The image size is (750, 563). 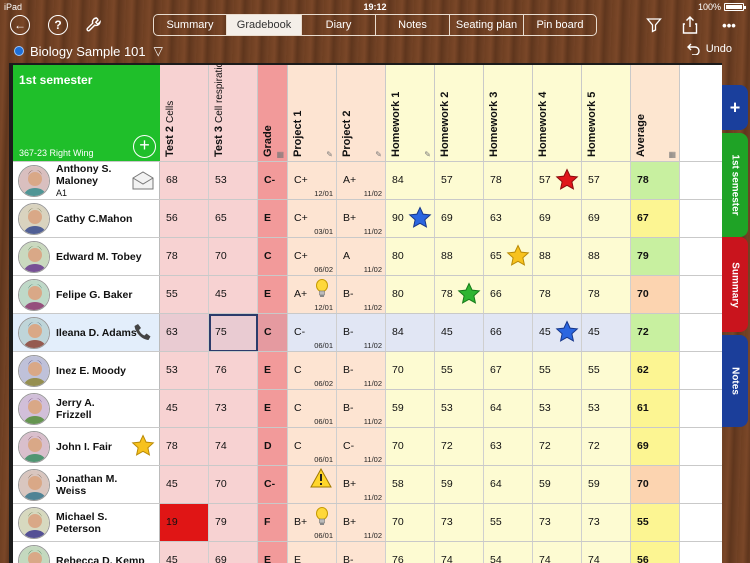 I want to click on column-header: Homework 5, so click(x=606, y=113).